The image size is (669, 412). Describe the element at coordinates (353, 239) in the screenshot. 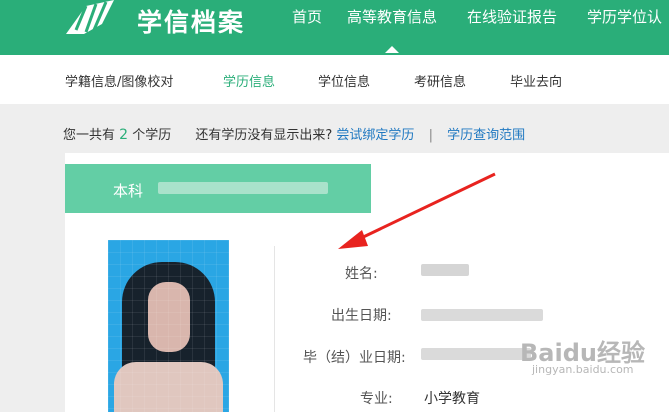

I see `arrow-head` at that location.